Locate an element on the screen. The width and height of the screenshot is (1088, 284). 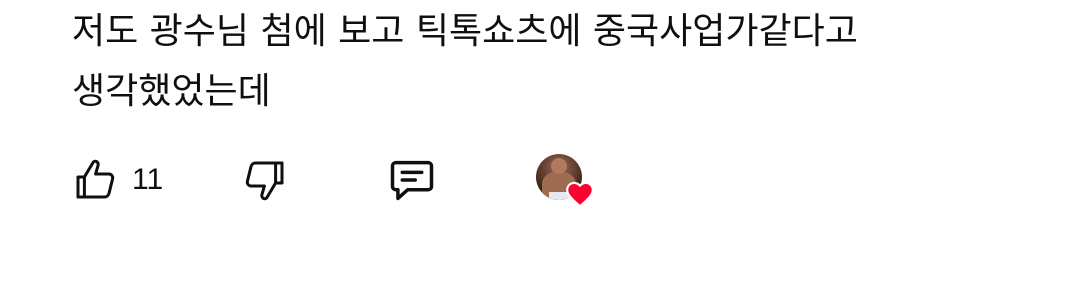
creator-heart is located at coordinates (565, 180).